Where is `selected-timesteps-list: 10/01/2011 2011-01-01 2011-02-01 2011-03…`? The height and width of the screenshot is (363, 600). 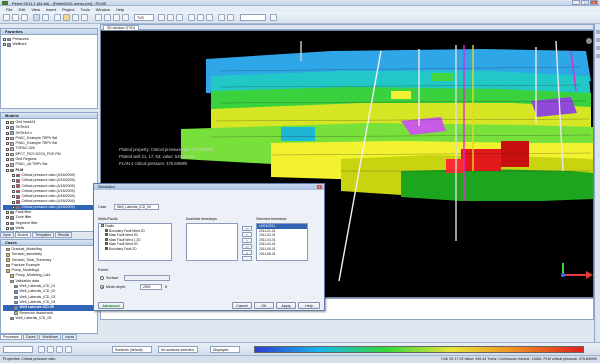 selected-timesteps-list: 10/01/2011 2011-01-01 2011-02-01 2011-03… is located at coordinates (282, 242).